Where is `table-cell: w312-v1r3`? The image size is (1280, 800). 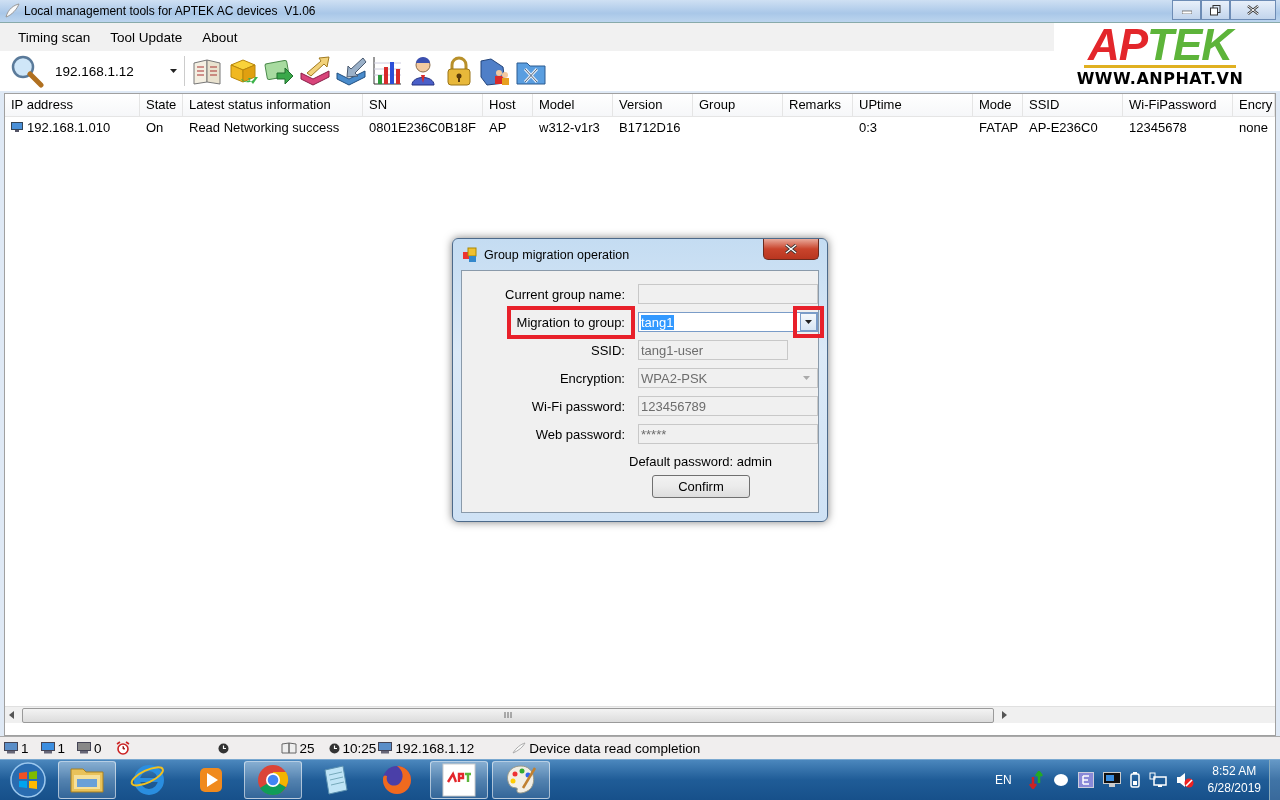 table-cell: w312-v1r3 is located at coordinates (569, 127).